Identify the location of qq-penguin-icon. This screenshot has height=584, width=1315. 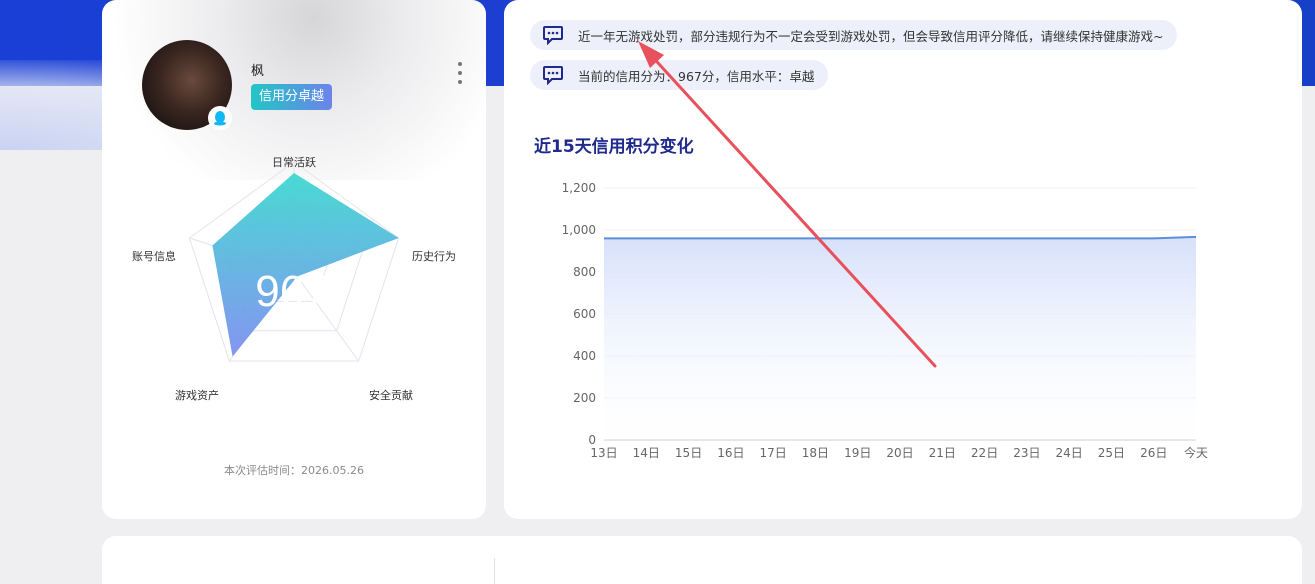
(220, 118).